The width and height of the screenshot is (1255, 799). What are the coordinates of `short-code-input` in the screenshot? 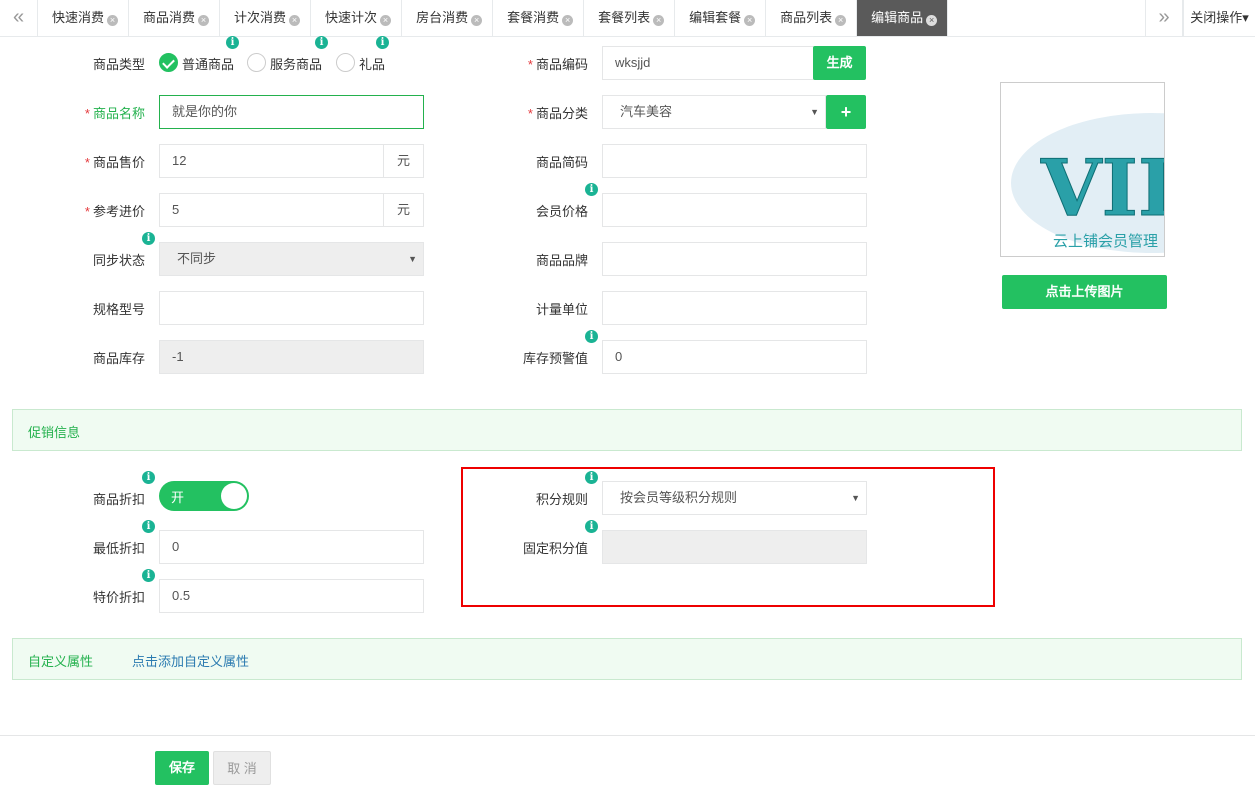 It's located at (734, 161).